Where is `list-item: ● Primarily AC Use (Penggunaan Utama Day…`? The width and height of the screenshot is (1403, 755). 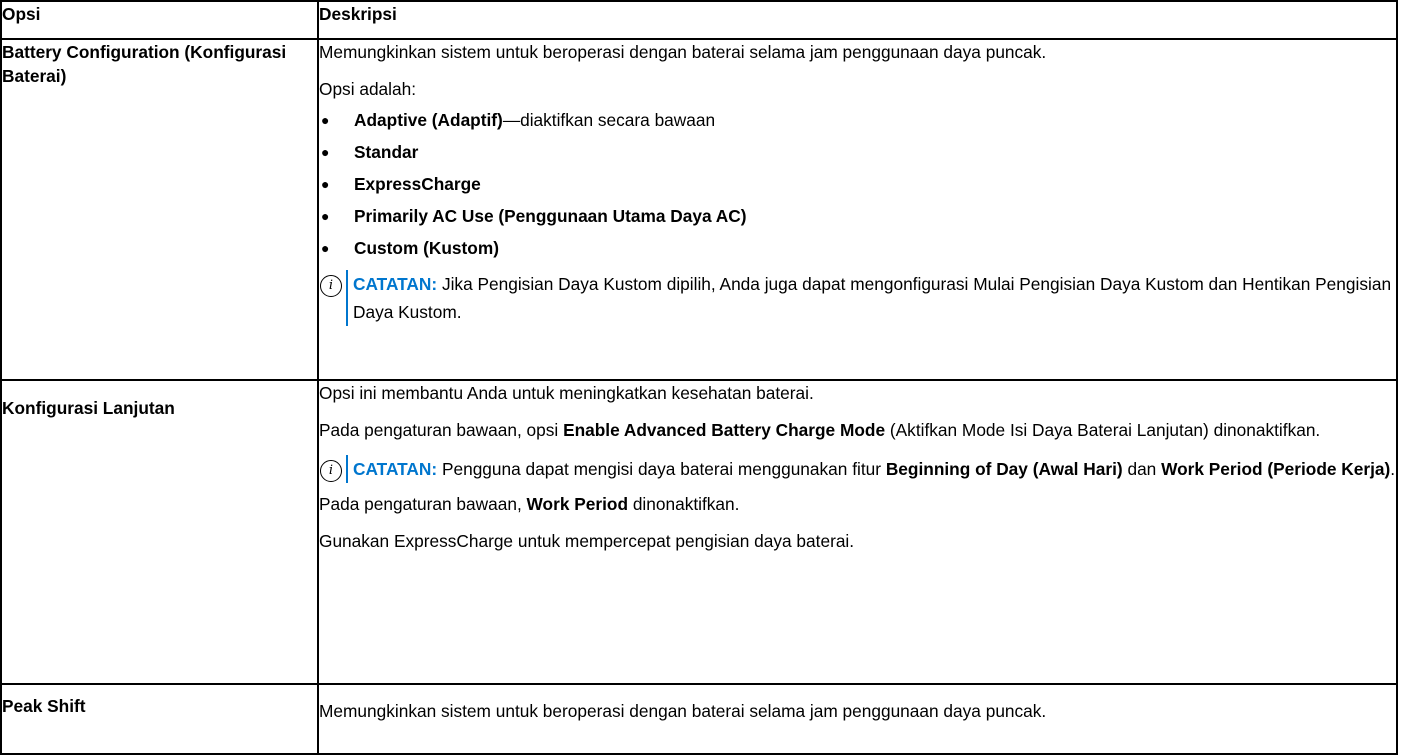
list-item: ● Primarily AC Use (Penggunaan Utama Day… is located at coordinates (857, 216).